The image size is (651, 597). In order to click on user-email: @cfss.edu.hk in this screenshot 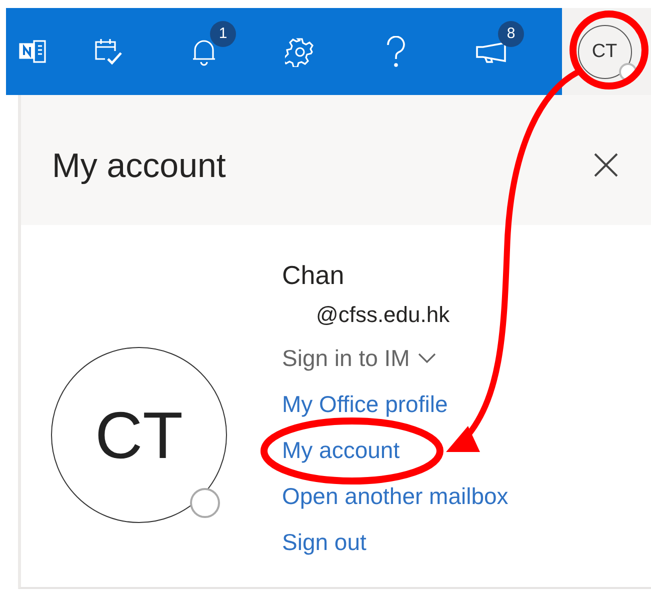, I will do `click(383, 315)`.